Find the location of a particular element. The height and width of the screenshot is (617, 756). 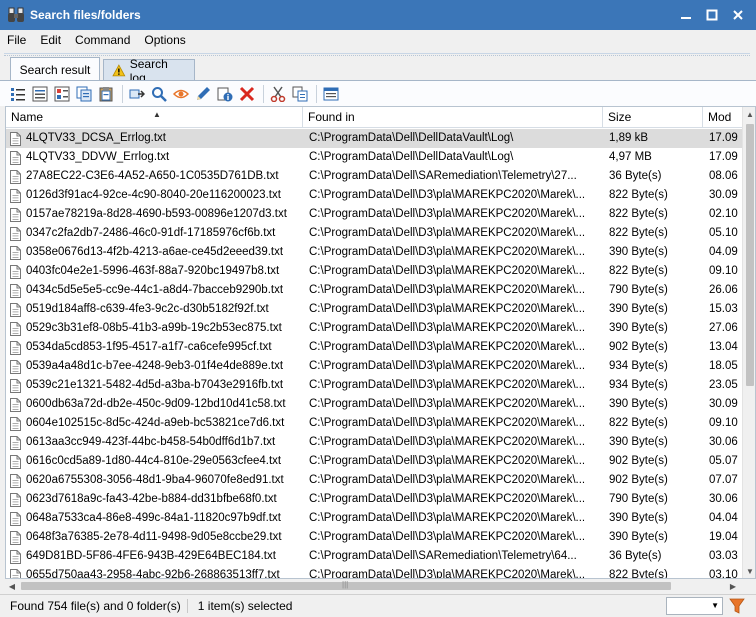

list-view-button is located at coordinates (18, 94).